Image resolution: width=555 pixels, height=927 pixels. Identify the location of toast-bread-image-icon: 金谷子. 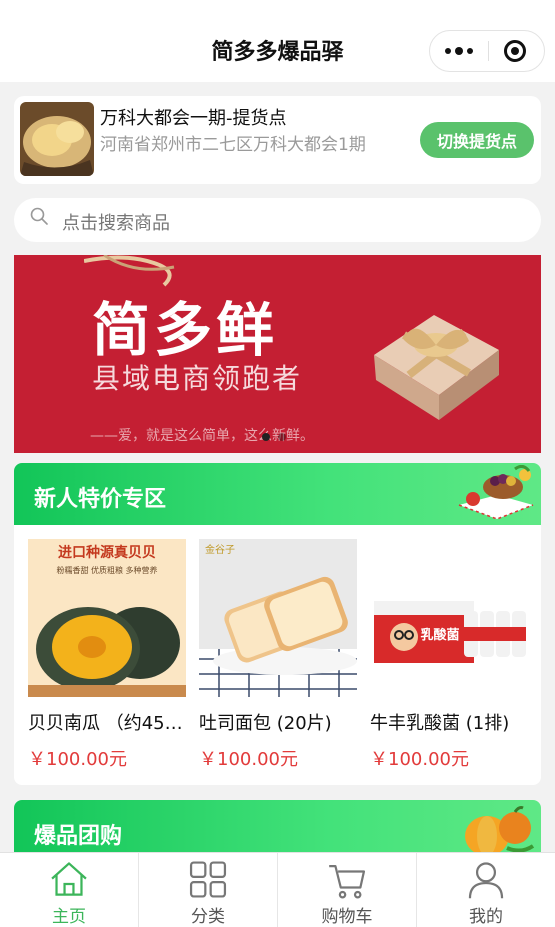
(278, 618).